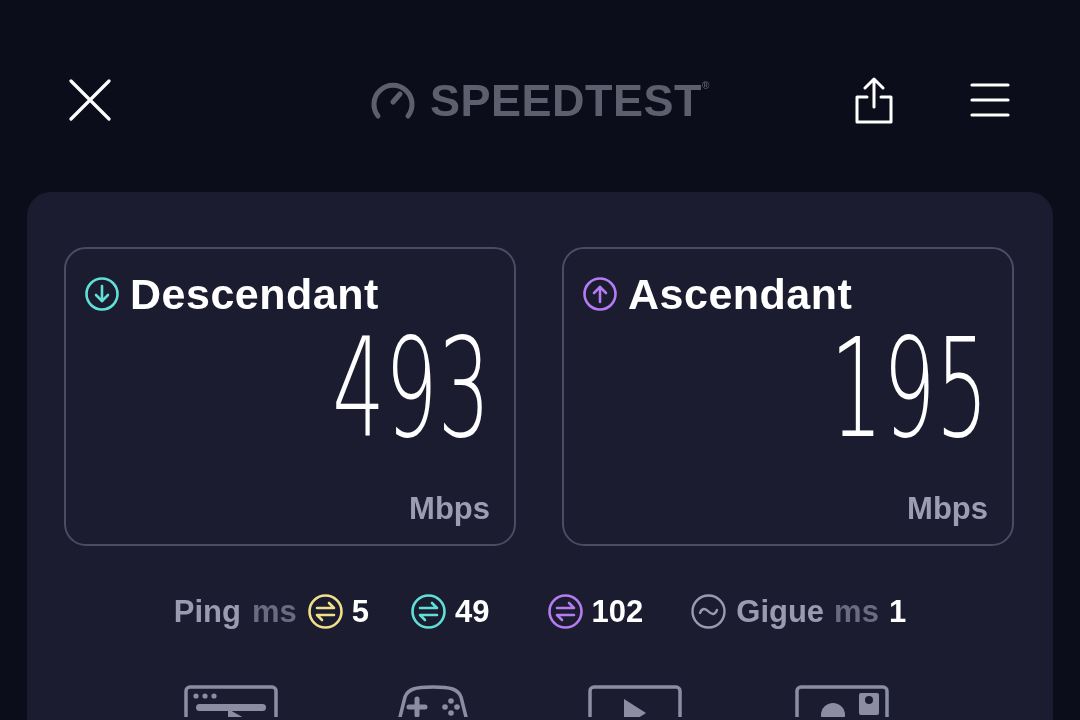 Image resolution: width=1080 pixels, height=720 pixels. What do you see at coordinates (841, 701) in the screenshot?
I see `video-call-icon` at bounding box center [841, 701].